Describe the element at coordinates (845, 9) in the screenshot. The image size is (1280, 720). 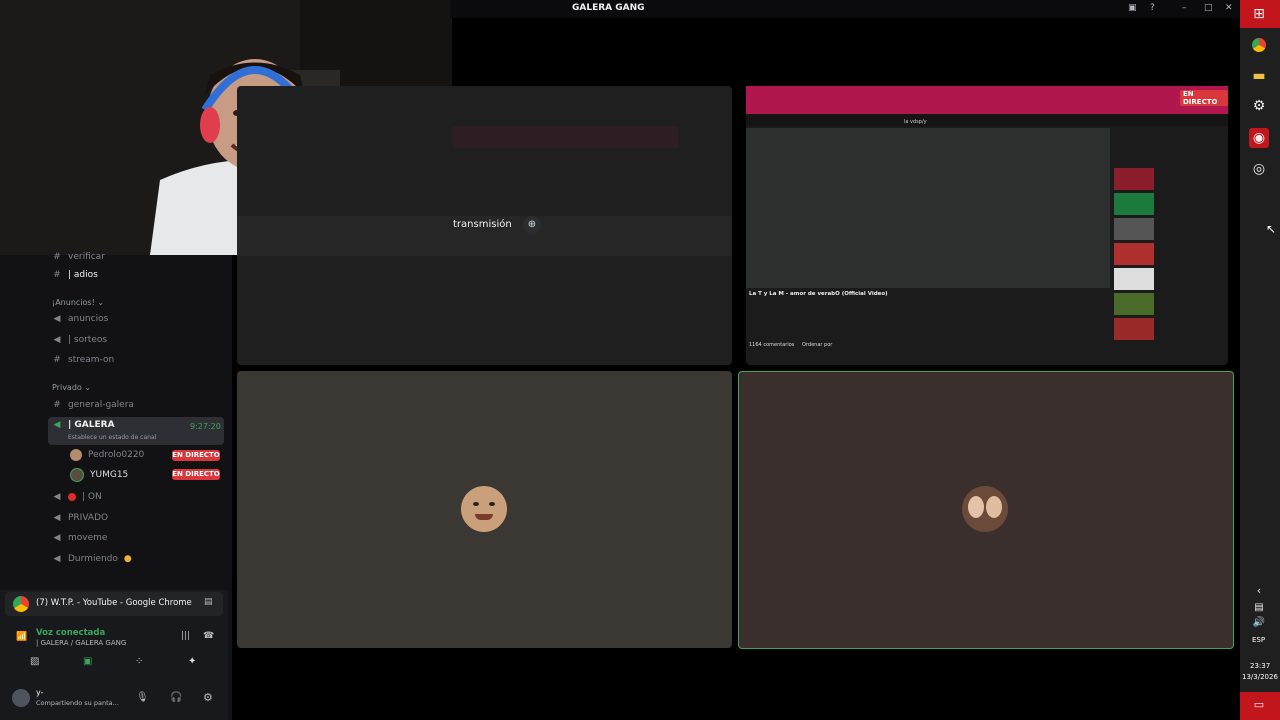
I see `title-bar` at that location.